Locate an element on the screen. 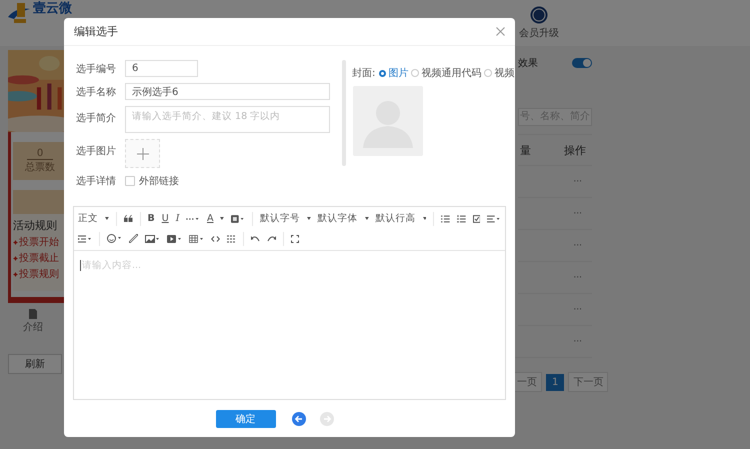 The image size is (750, 449). rule-text: 投票规则 is located at coordinates (39, 274).